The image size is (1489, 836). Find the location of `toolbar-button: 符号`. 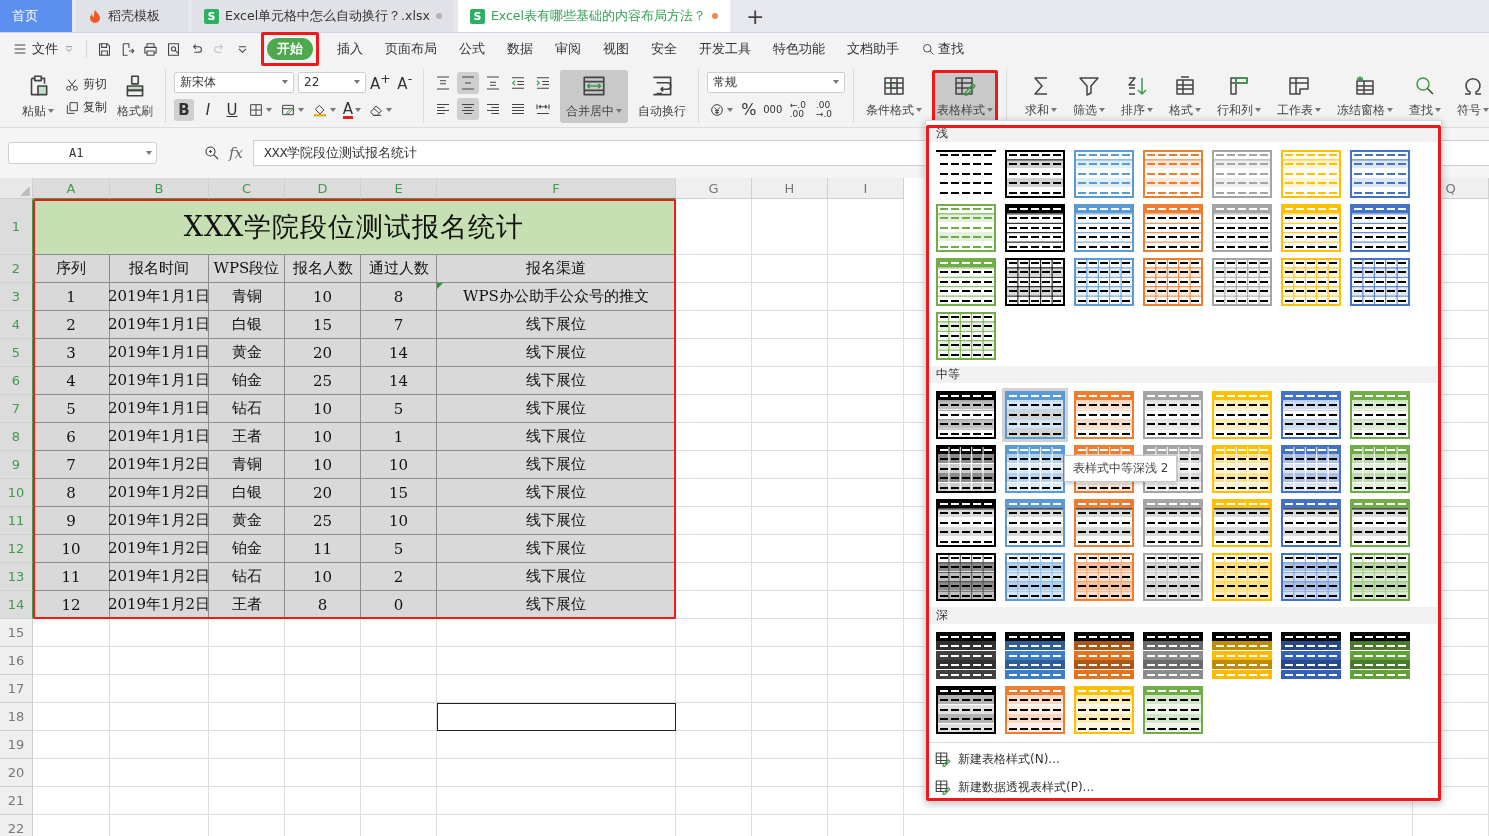

toolbar-button: 符号 is located at coordinates (1470, 96).